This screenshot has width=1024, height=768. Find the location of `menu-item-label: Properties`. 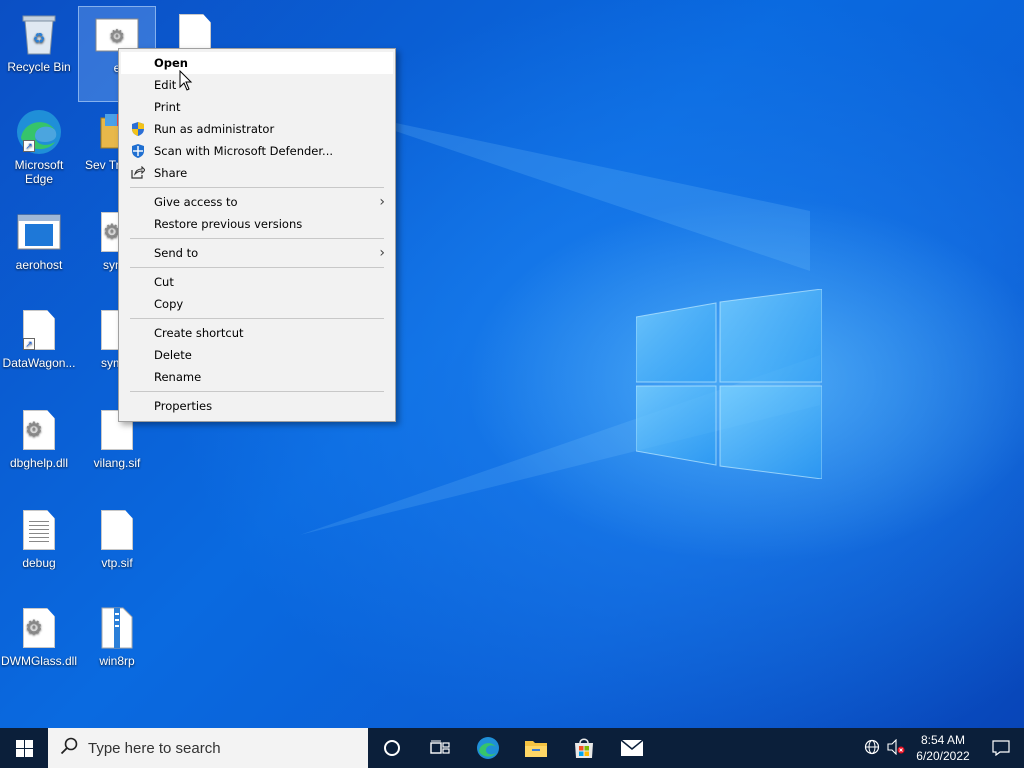

menu-item-label: Properties is located at coordinates (183, 406).